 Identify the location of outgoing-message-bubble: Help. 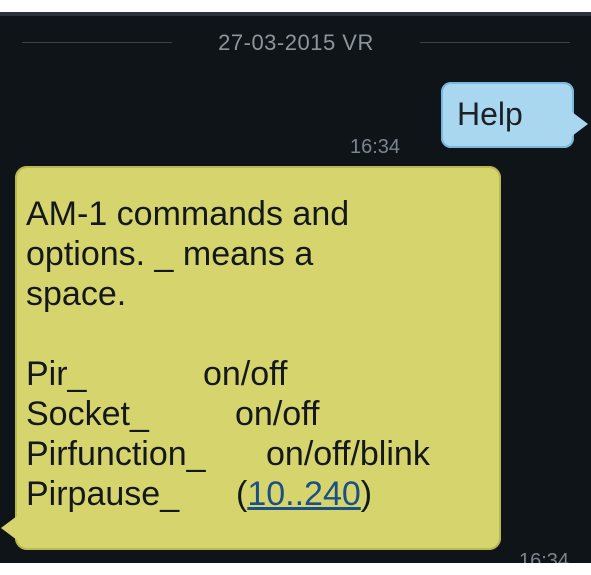
(514, 115).